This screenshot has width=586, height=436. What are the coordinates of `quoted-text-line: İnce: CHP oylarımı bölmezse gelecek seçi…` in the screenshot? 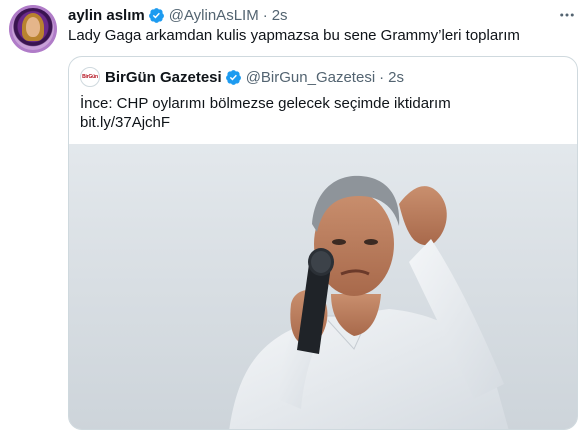 It's located at (265, 103).